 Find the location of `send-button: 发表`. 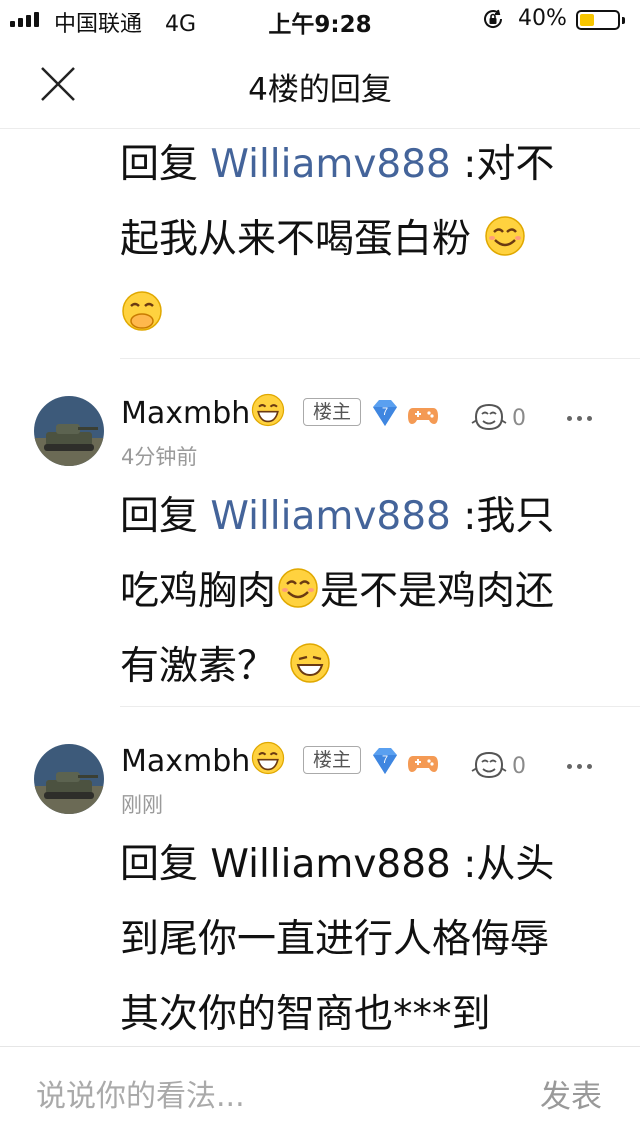

send-button: 发表 is located at coordinates (571, 1093).